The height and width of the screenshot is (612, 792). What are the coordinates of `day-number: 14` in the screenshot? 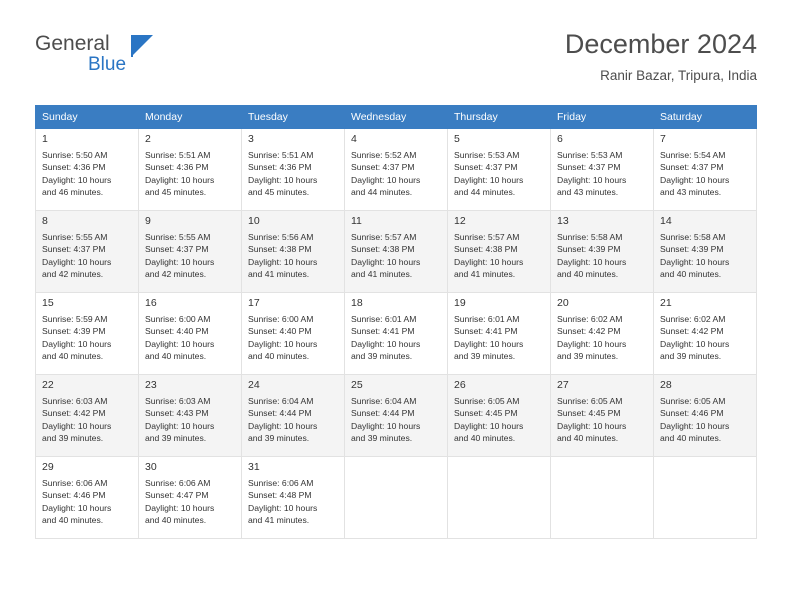 It's located at (666, 221).